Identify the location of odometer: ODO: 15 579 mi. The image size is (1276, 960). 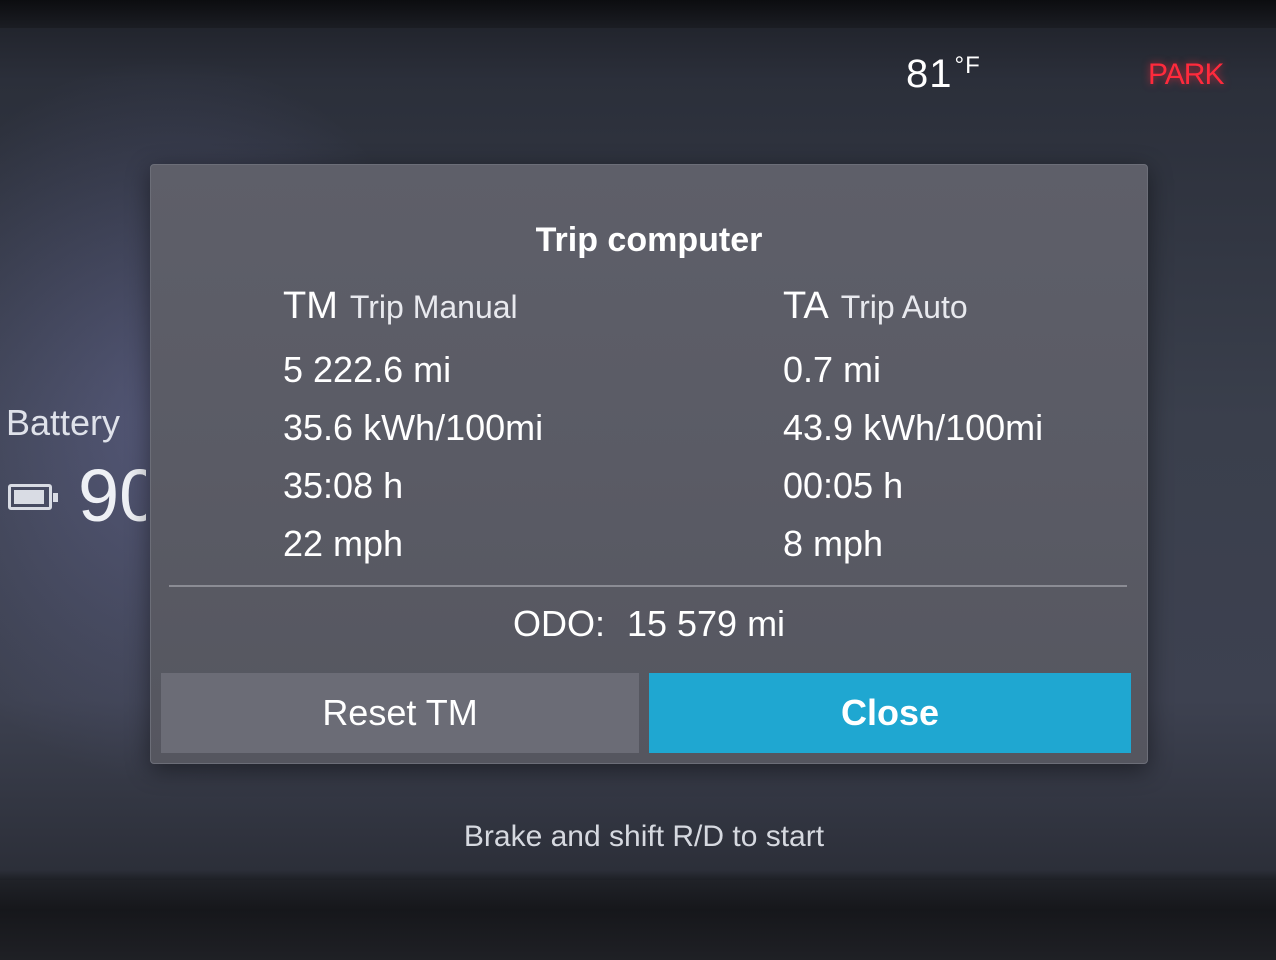
(649, 624).